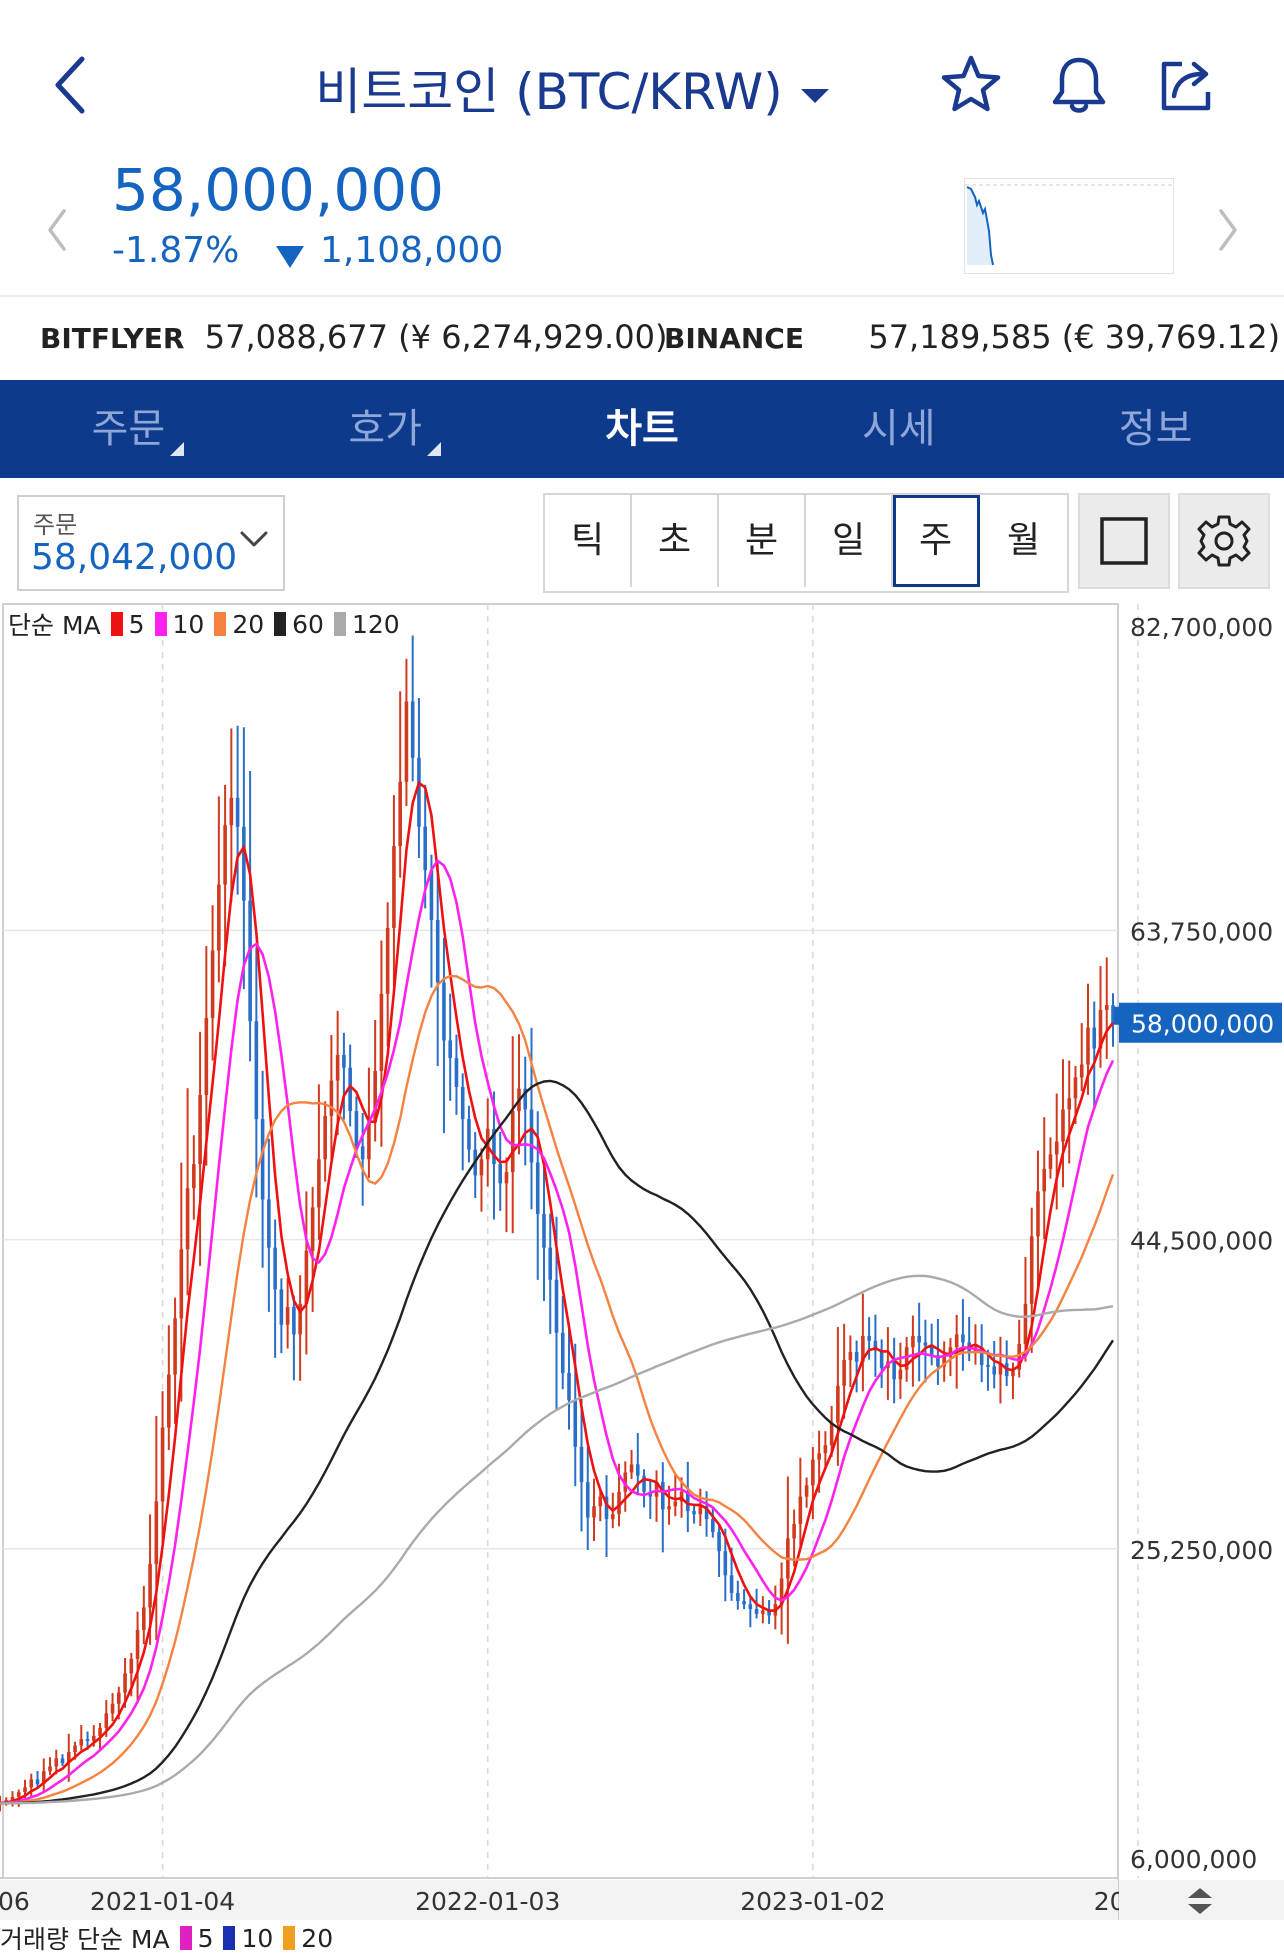 This screenshot has height=1956, width=1284. Describe the element at coordinates (675, 541) in the screenshot. I see `period-second: 초` at that location.